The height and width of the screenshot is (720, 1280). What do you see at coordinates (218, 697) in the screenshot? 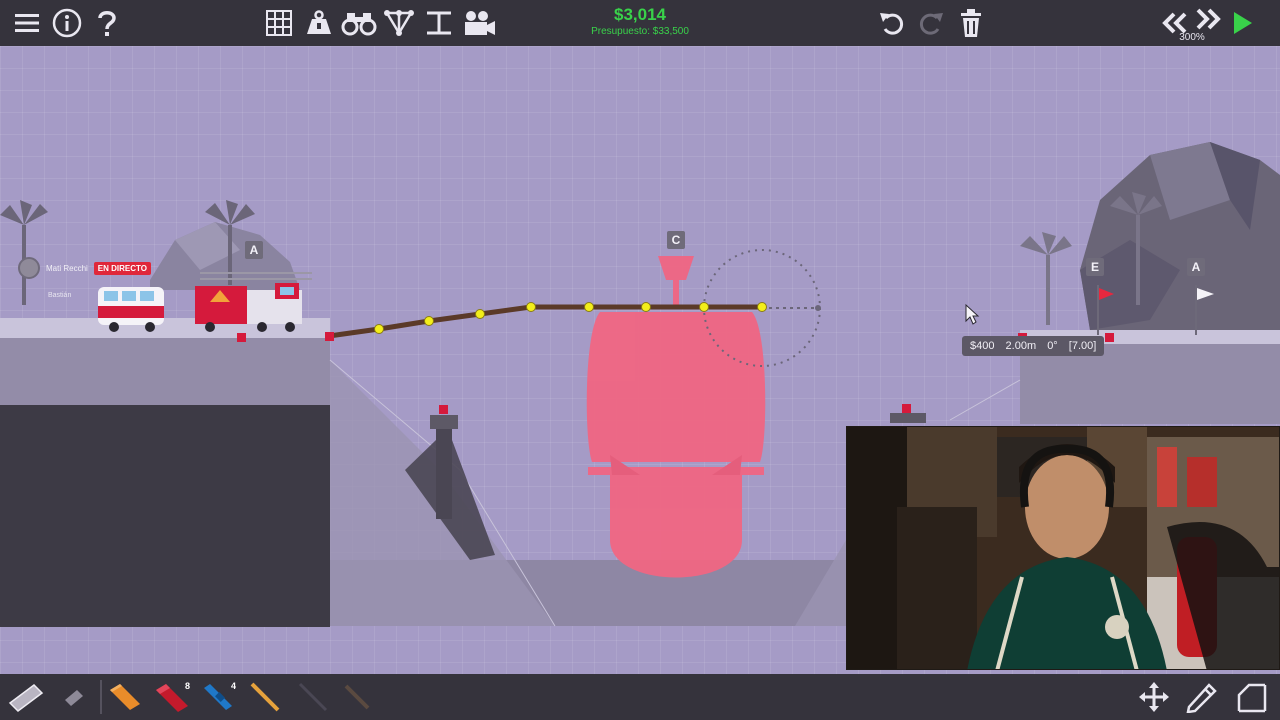
I see `rope-material-button: 4` at bounding box center [218, 697].